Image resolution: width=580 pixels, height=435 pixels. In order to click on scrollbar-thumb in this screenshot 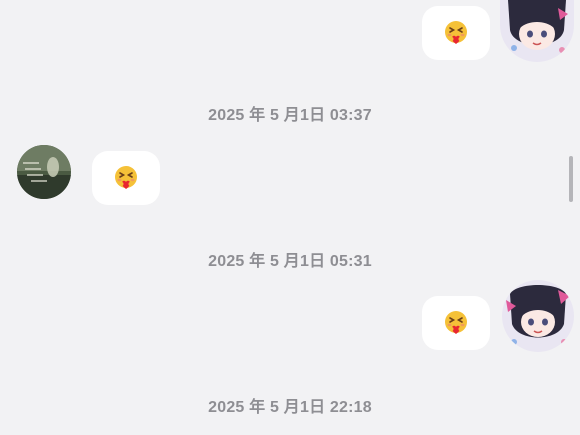, I will do `click(571, 179)`.